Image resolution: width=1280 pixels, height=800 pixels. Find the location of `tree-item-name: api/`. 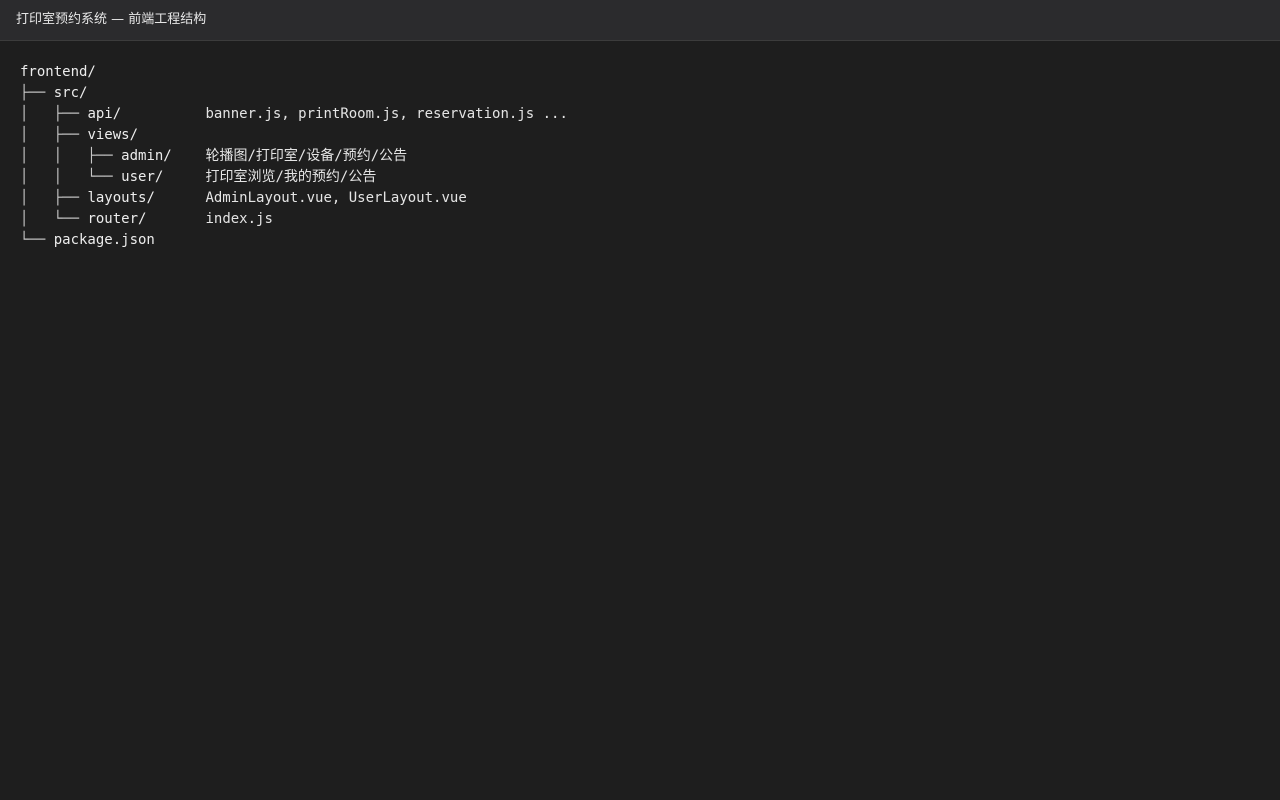

tree-item-name: api/ is located at coordinates (104, 114).